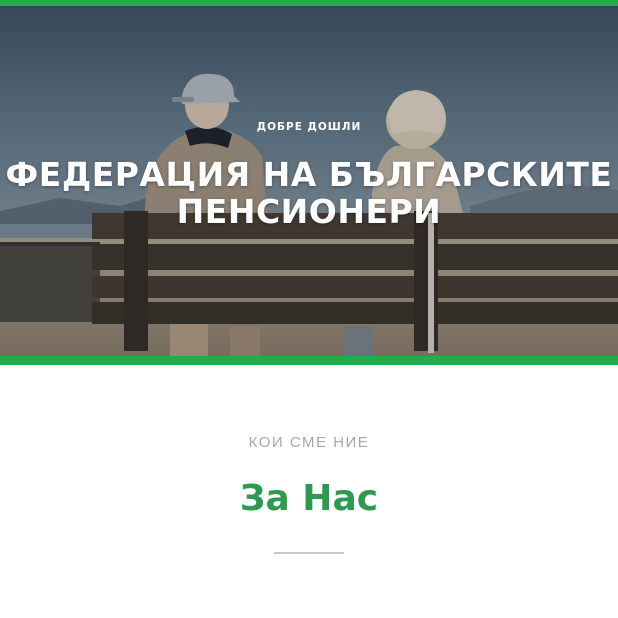 This screenshot has width=618, height=618. Describe the element at coordinates (309, 211) in the screenshot. I see `hero-title-line-2: ПЕНСИОНЕРИ` at that location.